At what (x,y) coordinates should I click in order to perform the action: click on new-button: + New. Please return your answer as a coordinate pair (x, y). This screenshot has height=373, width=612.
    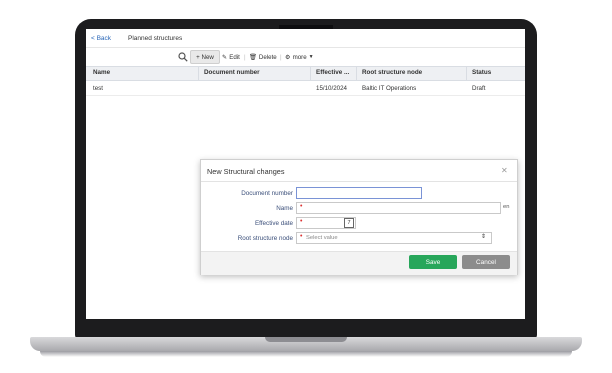
    Looking at the image, I should click on (205, 57).